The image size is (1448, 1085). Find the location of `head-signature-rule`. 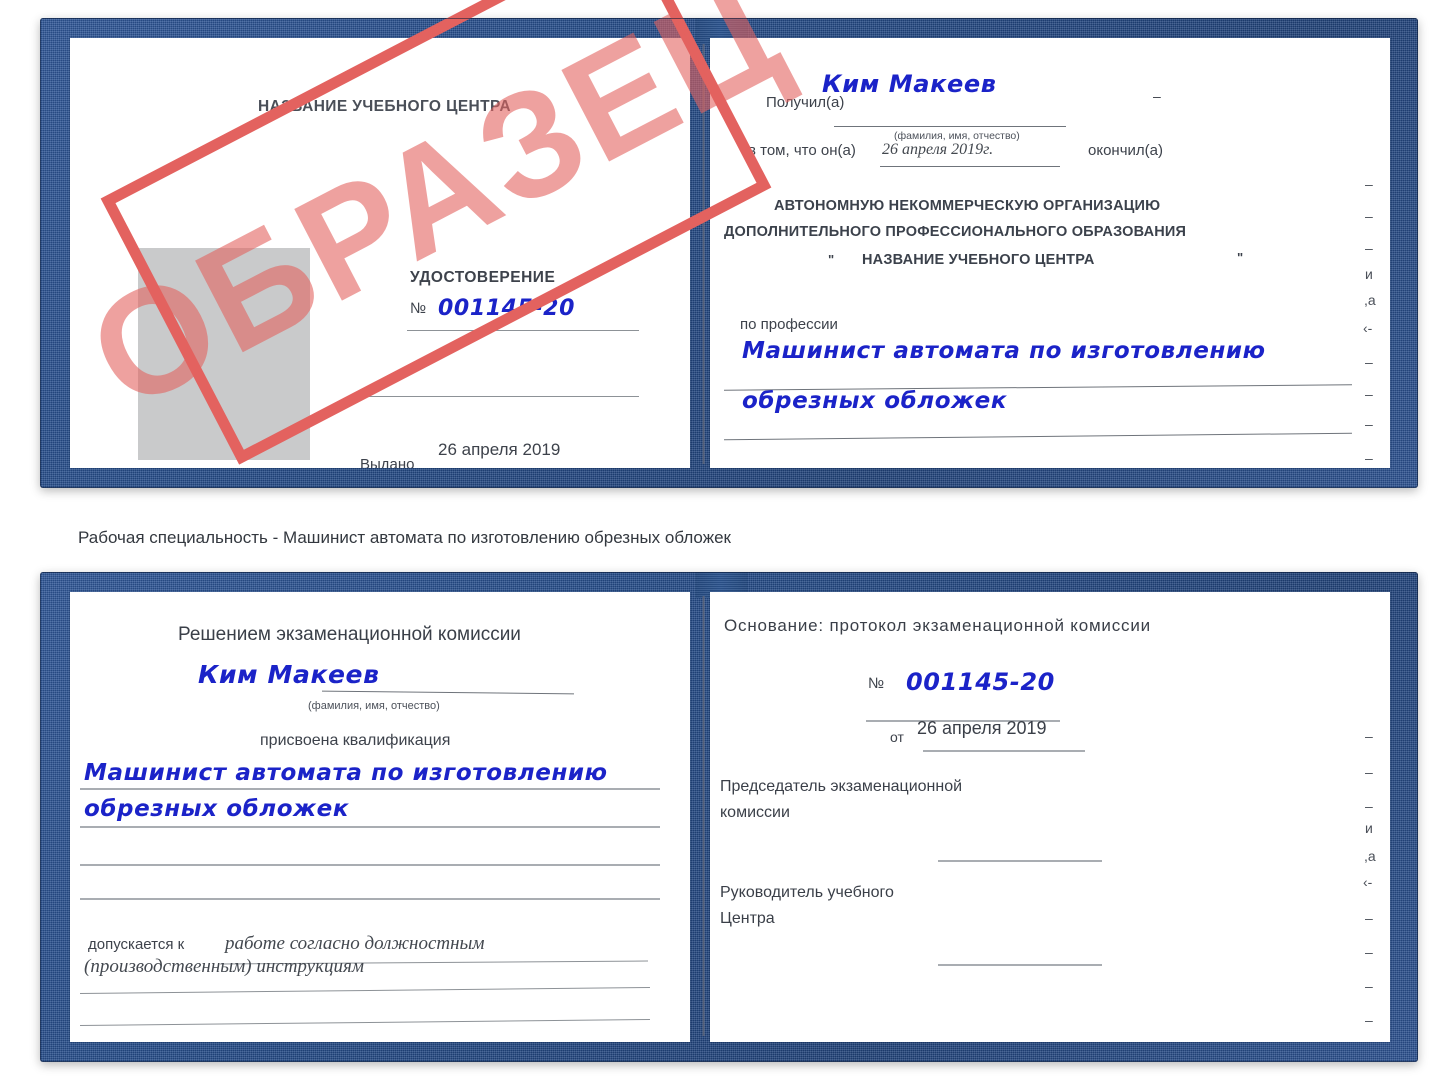

head-signature-rule is located at coordinates (1020, 965).